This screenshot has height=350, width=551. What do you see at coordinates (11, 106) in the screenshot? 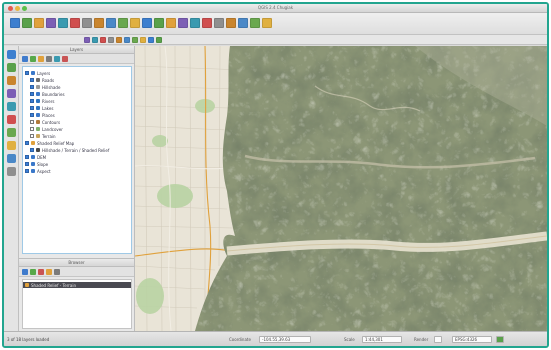
I see `add-wfs-layer-icon` at bounding box center [11, 106].